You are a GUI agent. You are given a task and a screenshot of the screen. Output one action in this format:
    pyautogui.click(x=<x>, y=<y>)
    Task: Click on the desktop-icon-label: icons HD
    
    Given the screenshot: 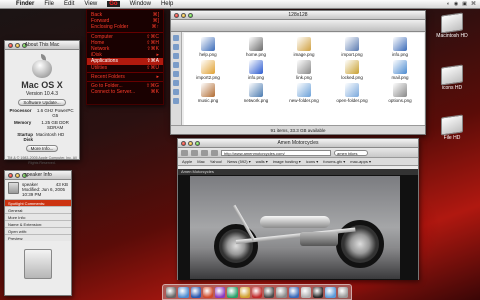 What is the action you would take?
    pyautogui.click(x=452, y=88)
    